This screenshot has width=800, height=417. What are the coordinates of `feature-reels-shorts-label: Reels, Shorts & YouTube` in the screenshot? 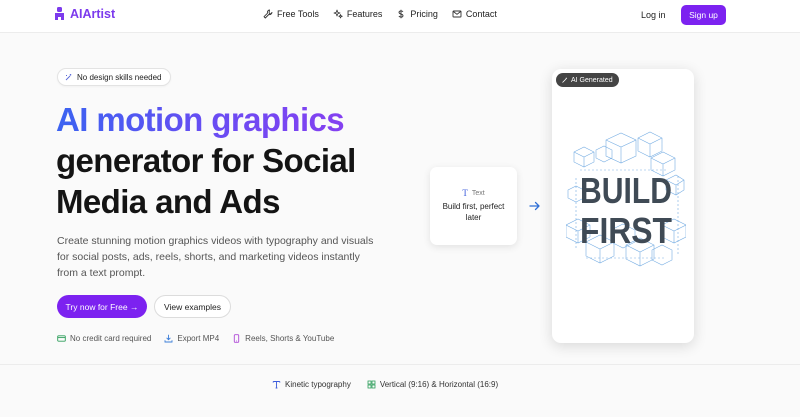 It's located at (290, 338).